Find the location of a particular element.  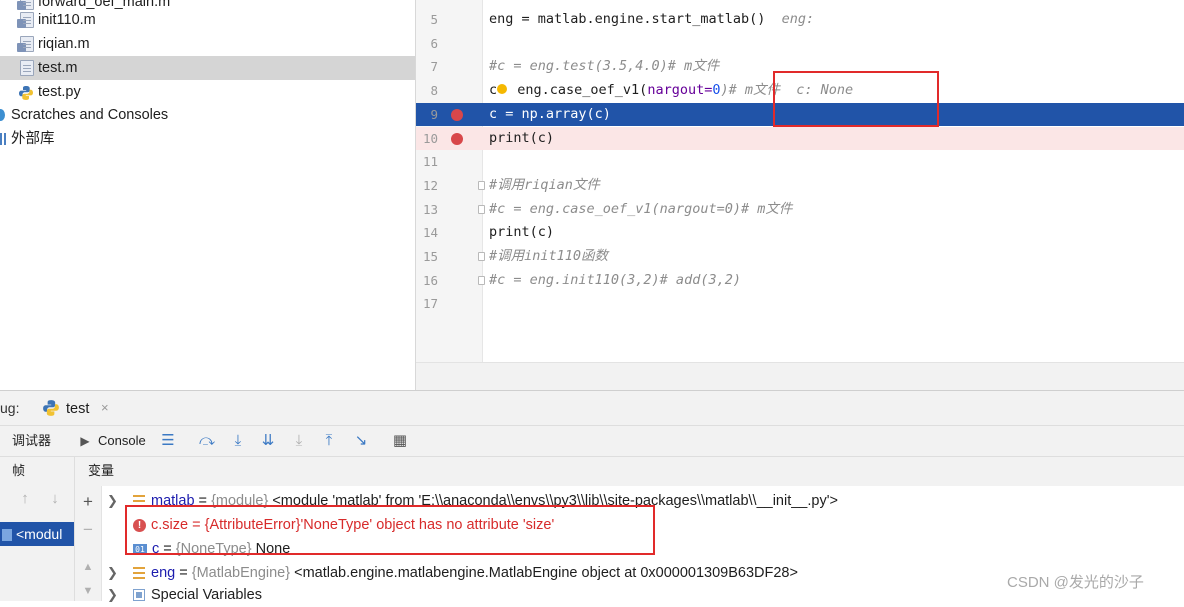

debug-window-label: ug: is located at coordinates (10, 408).